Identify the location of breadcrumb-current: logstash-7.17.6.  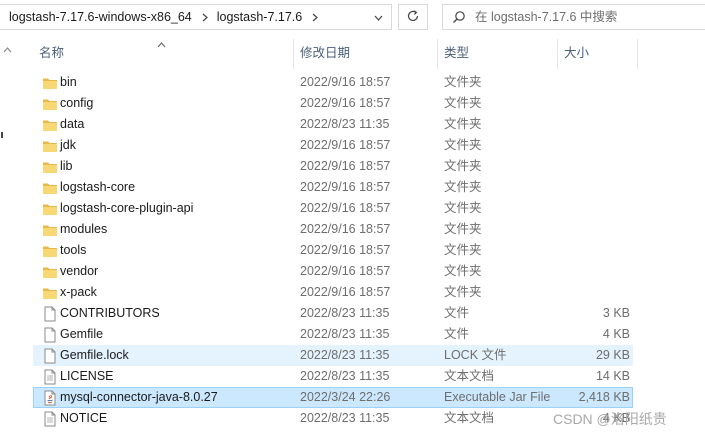
(255, 17).